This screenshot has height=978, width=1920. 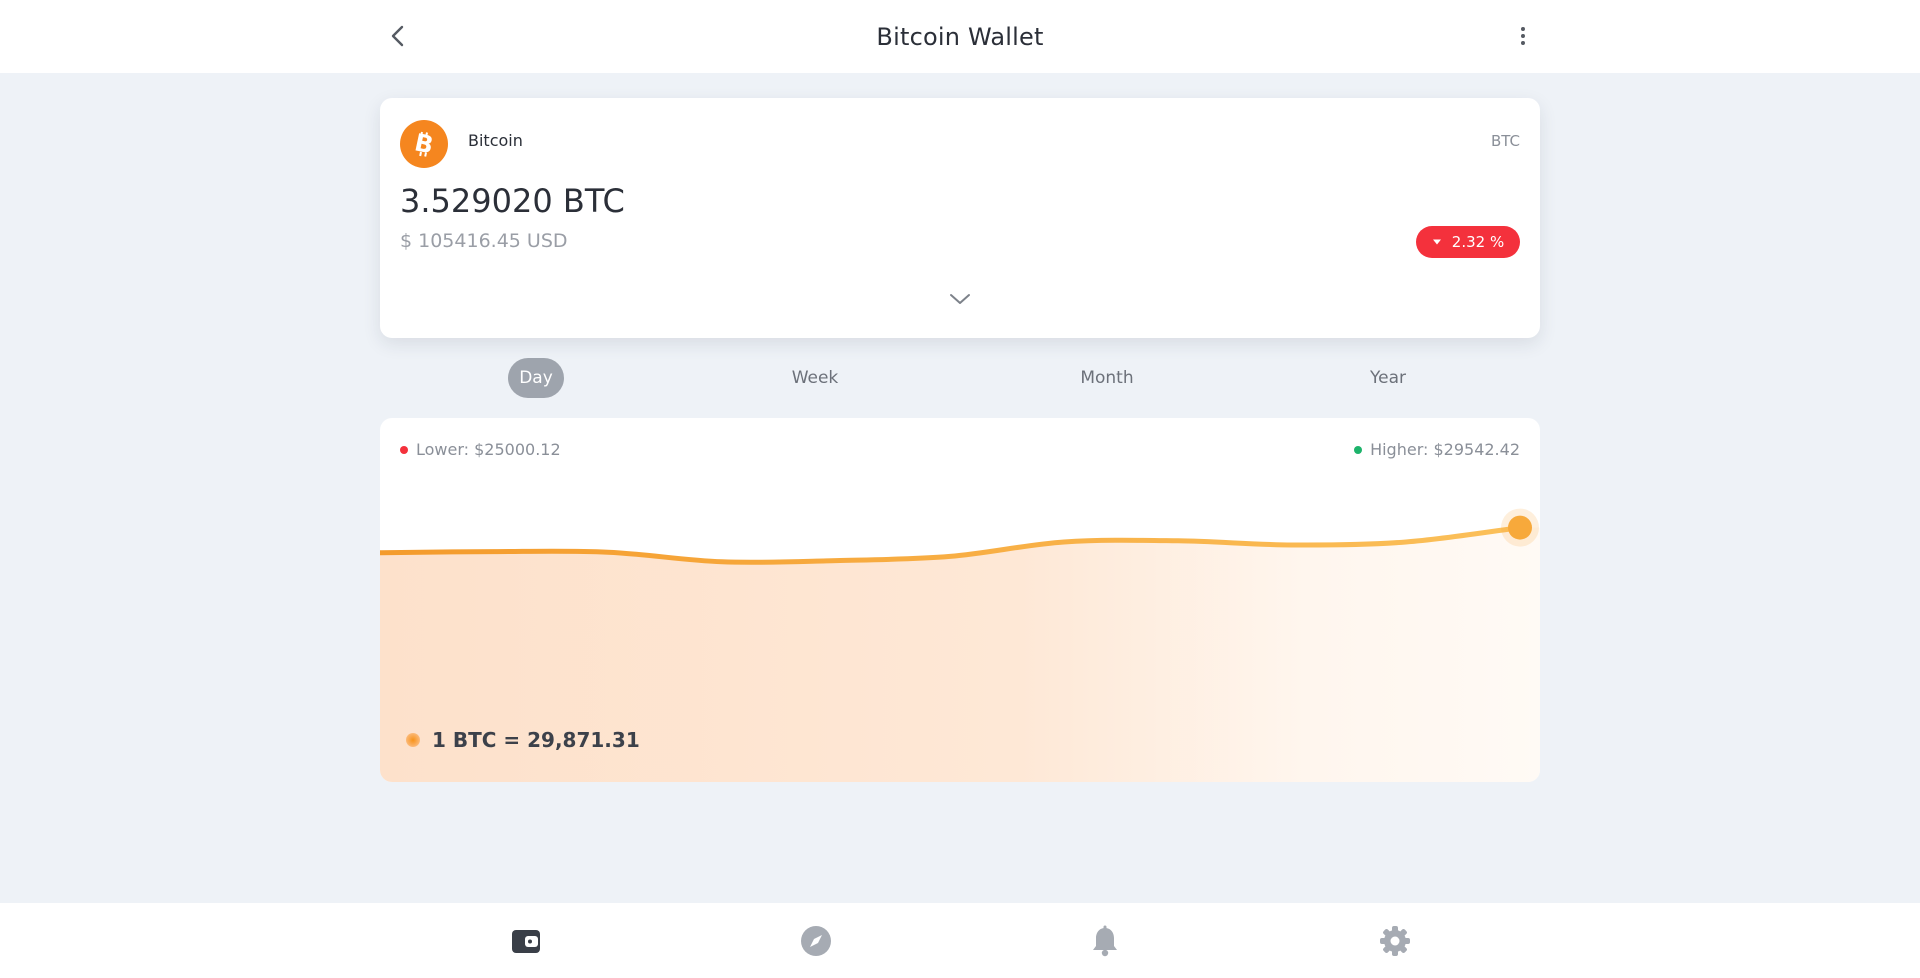 I want to click on expand-button, so click(x=960, y=299).